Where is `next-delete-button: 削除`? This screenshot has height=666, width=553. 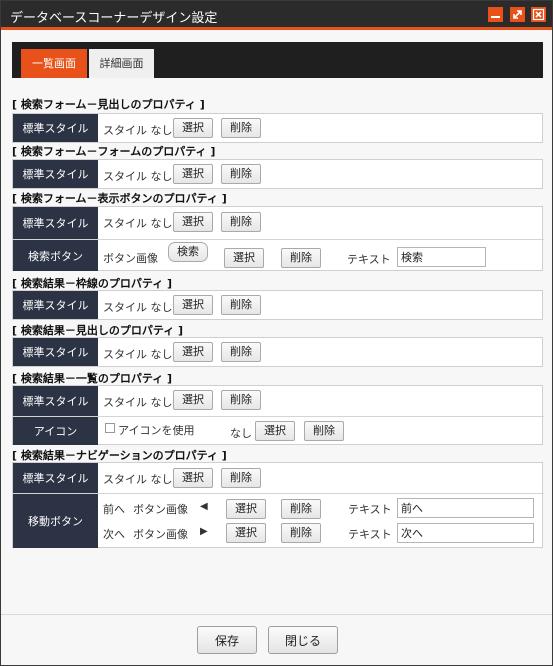
next-delete-button: 削除 is located at coordinates (301, 533).